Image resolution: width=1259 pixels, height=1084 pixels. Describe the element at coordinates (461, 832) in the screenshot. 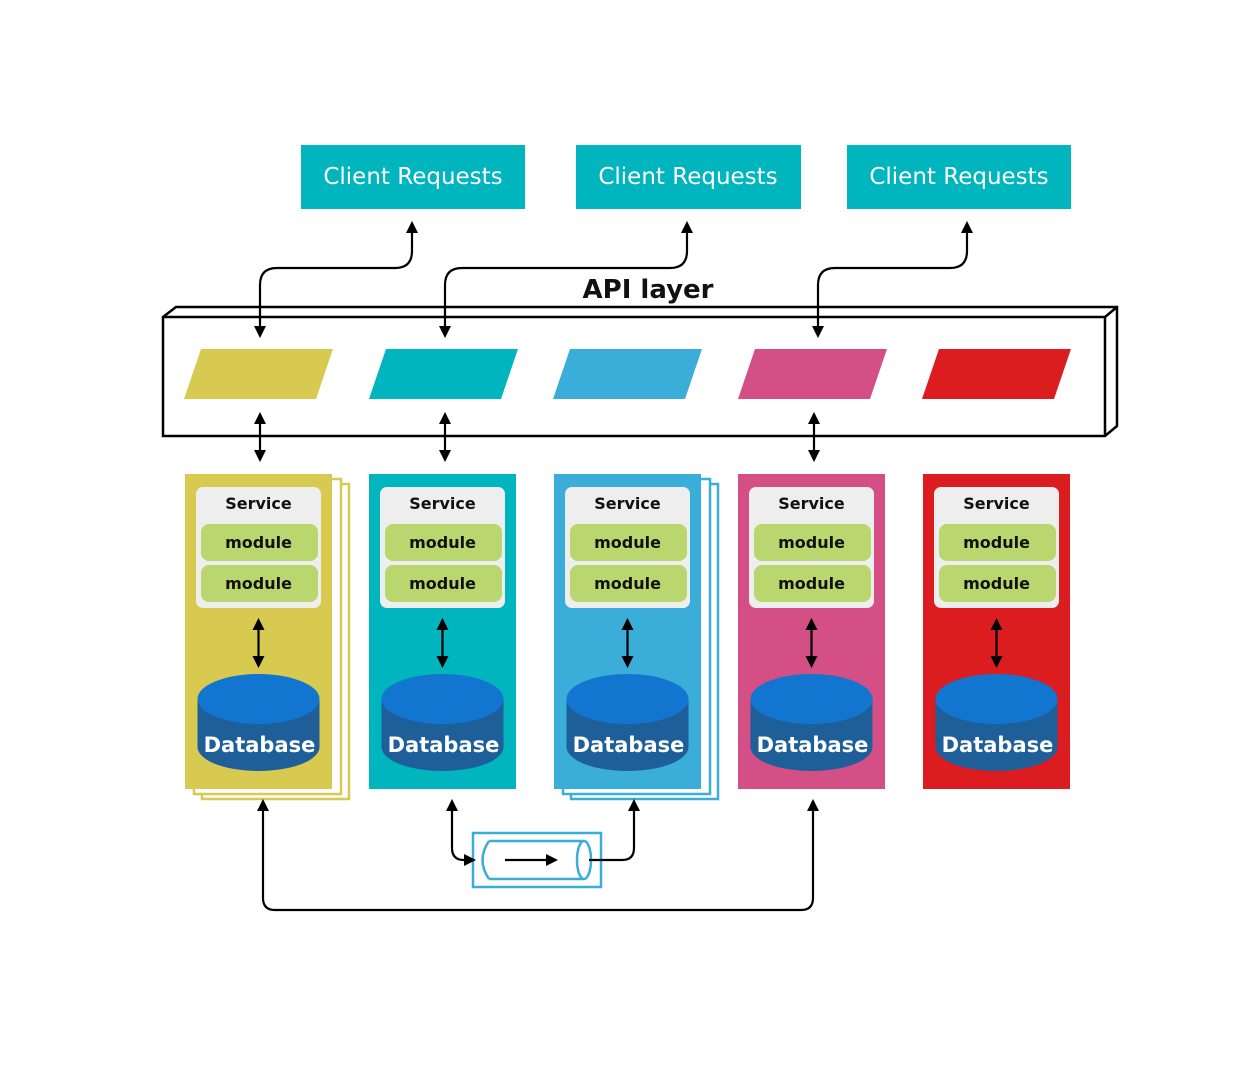

I see `service-to-queue-arrow` at that location.